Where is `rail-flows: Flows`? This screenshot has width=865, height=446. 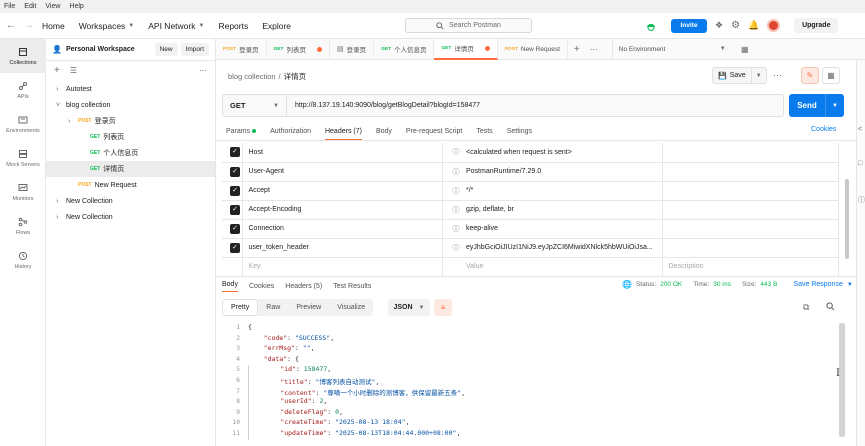
rail-flows: Flows is located at coordinates (23, 226).